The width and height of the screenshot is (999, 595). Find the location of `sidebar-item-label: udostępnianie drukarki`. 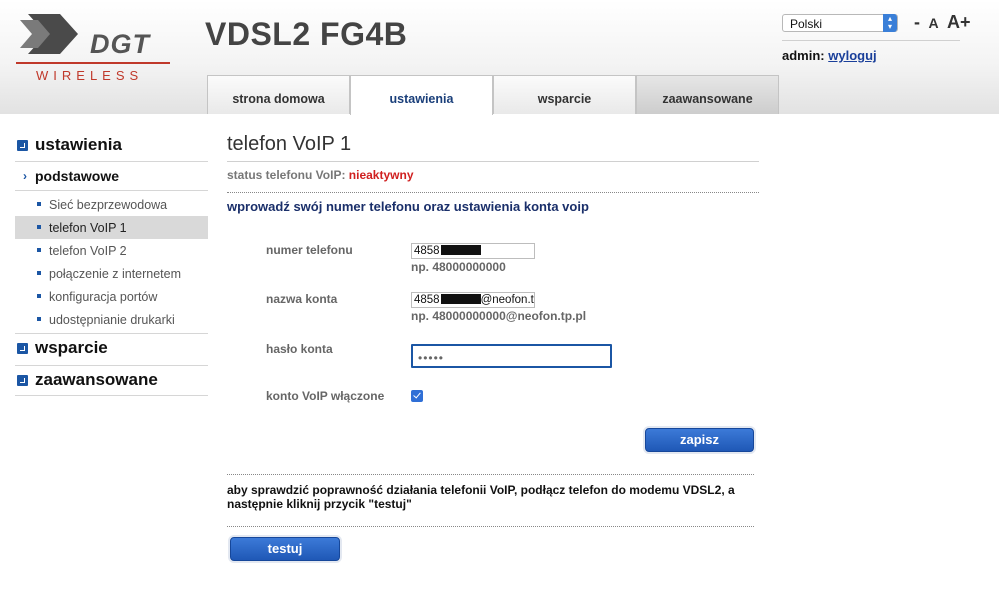

sidebar-item-label: udostępnianie drukarki is located at coordinates (112, 320).